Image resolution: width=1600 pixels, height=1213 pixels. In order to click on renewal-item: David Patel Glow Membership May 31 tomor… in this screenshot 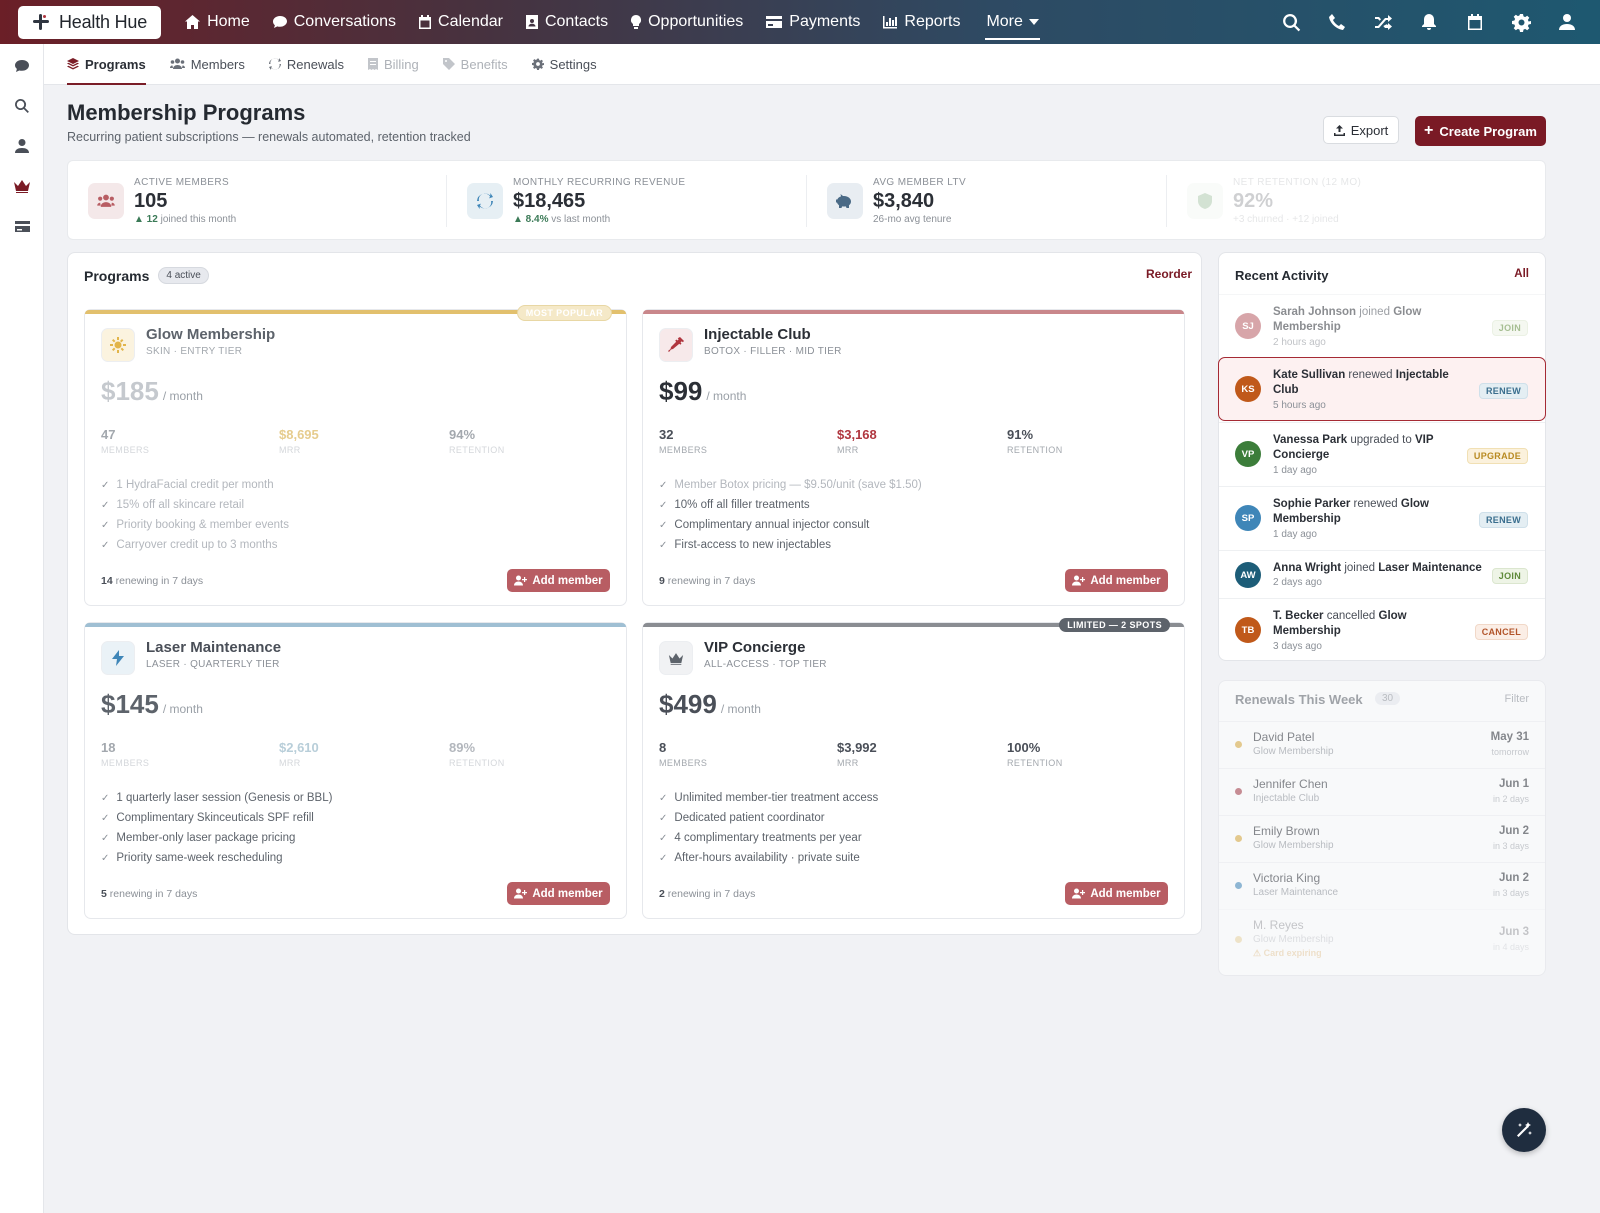, I will do `click(1382, 744)`.